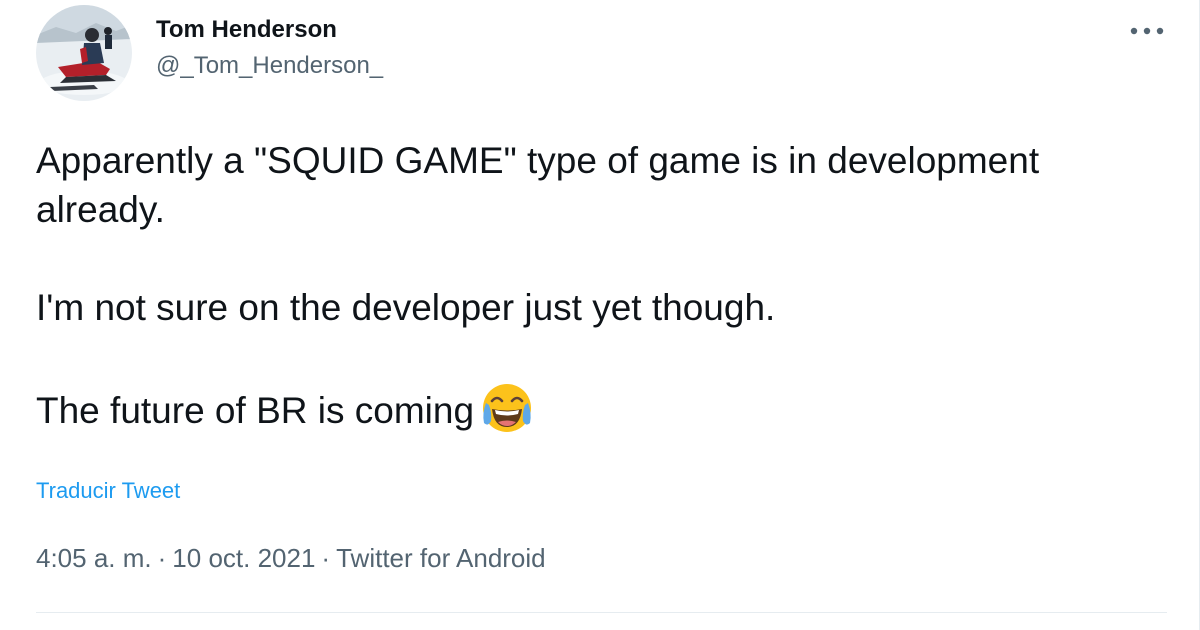  Describe the element at coordinates (108, 491) in the screenshot. I see `translate-tweet-link: Traducir Tweet` at that location.